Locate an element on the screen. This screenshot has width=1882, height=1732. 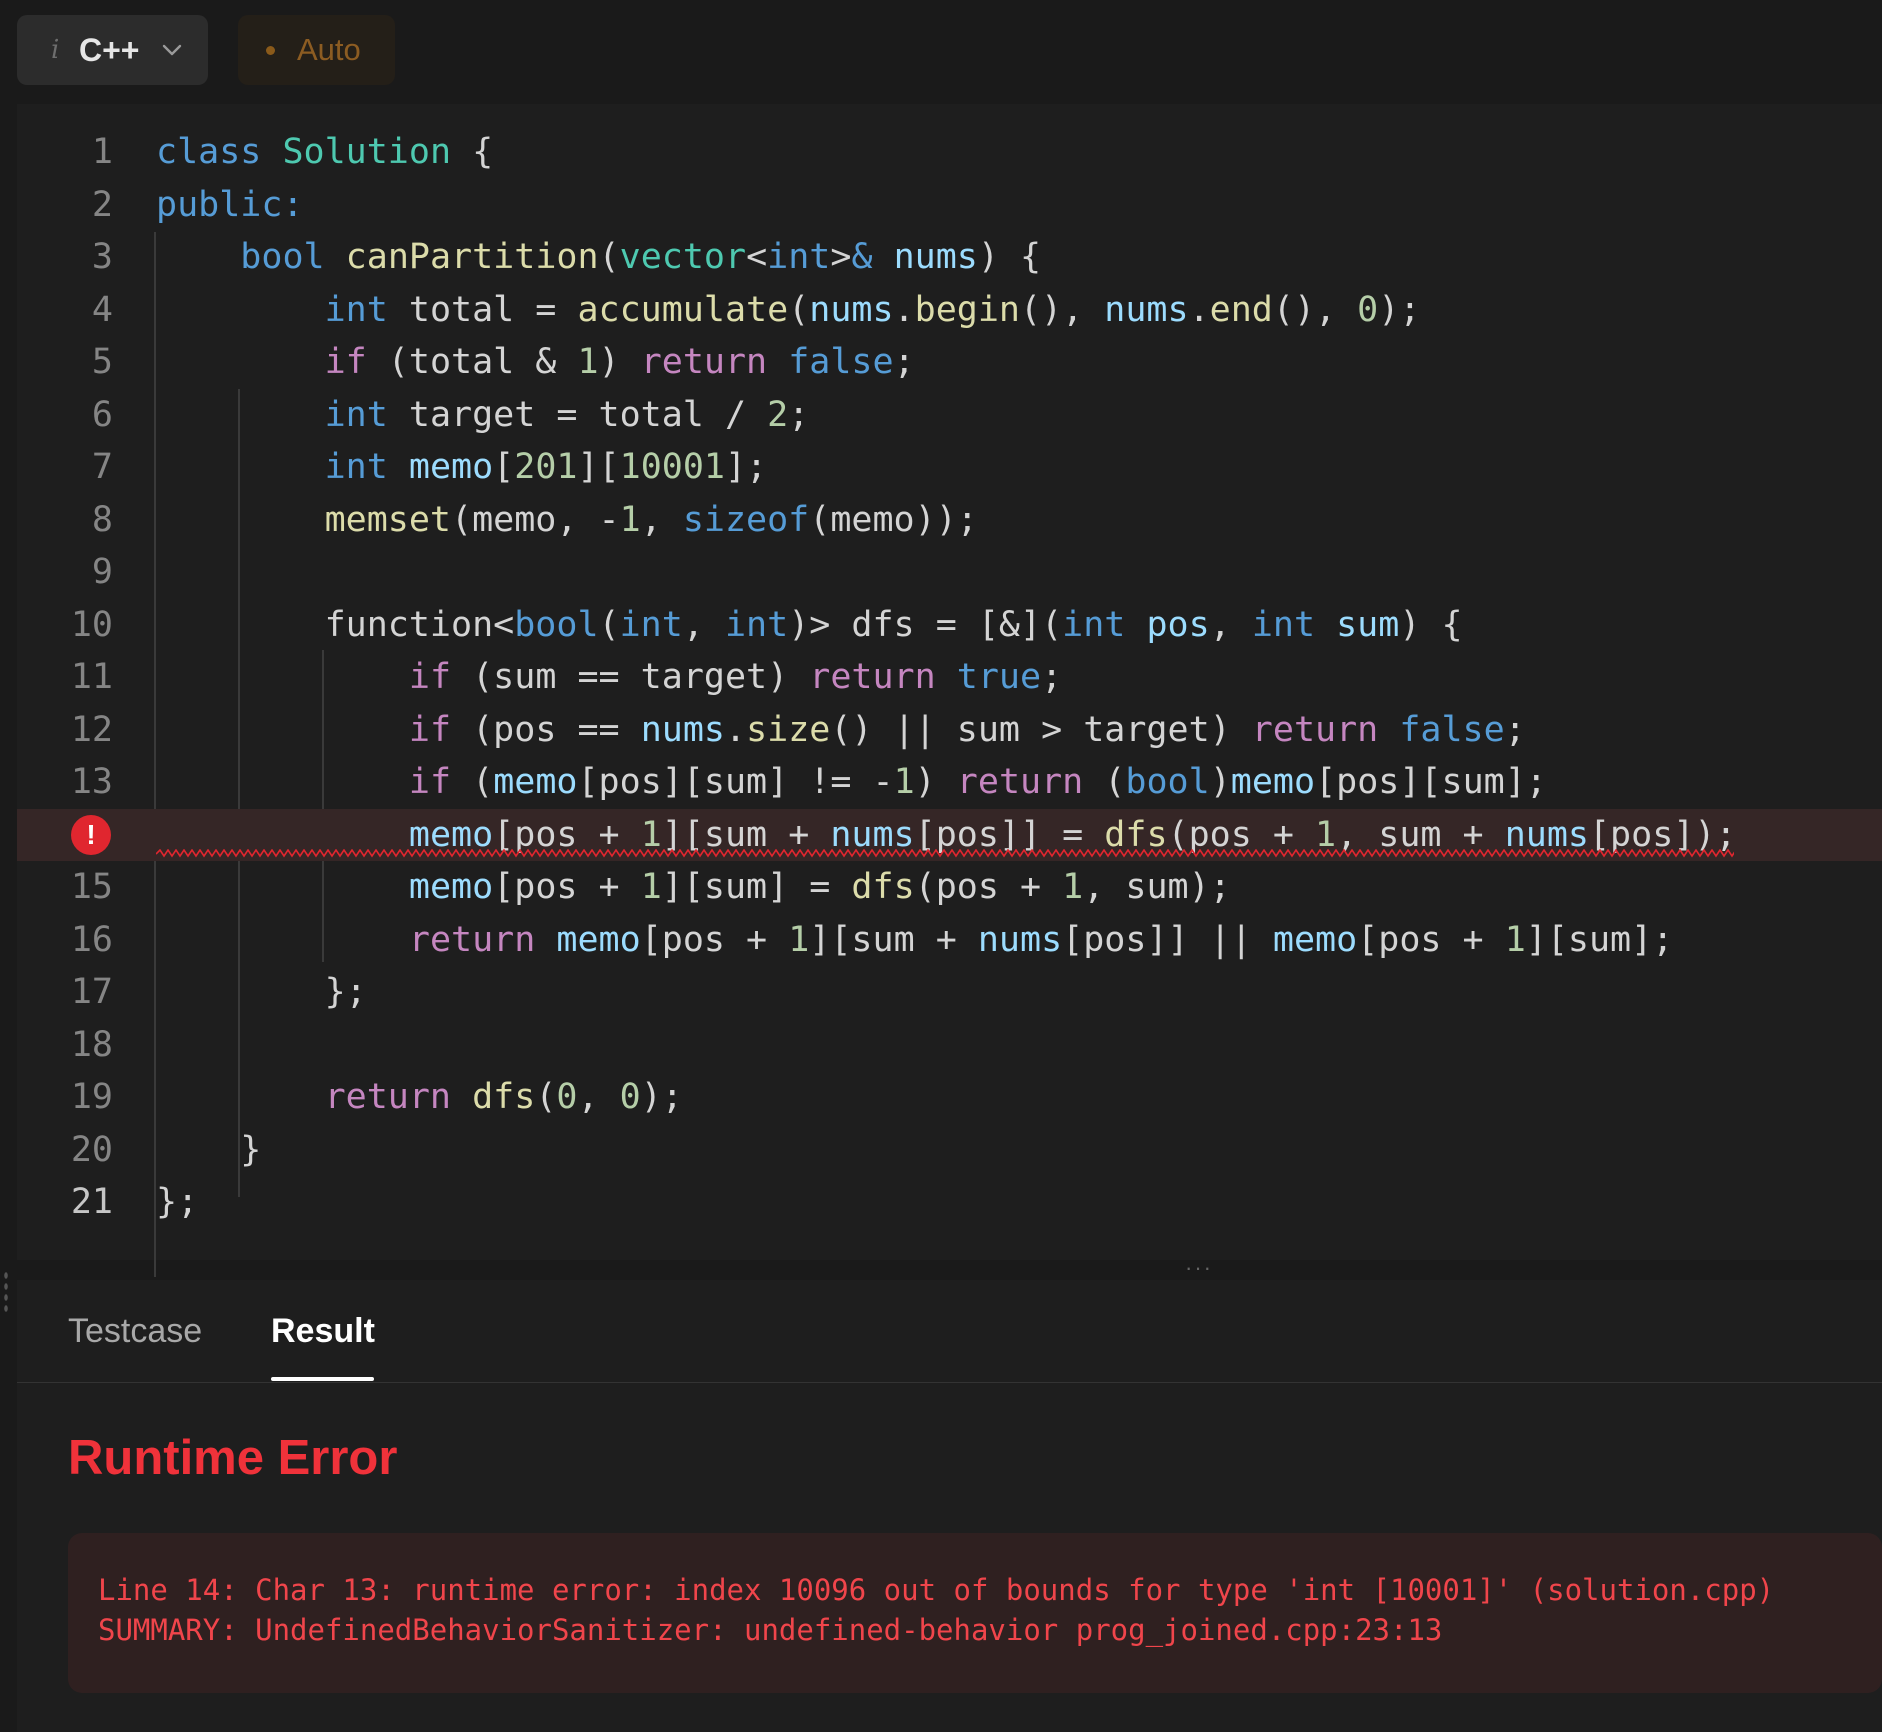
code-token: (), is located at coordinates (1062, 309).